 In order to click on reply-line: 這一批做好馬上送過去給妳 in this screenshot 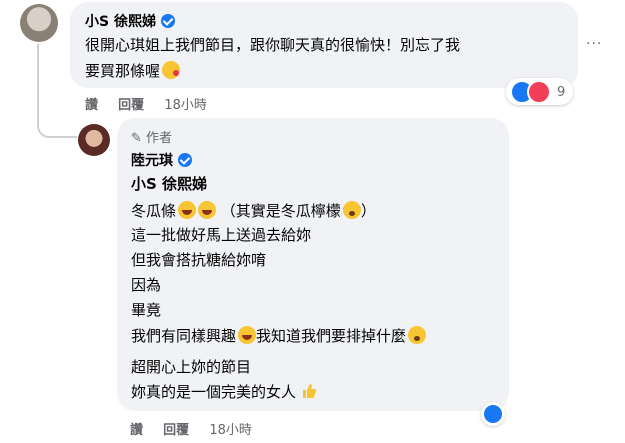, I will do `click(221, 235)`.